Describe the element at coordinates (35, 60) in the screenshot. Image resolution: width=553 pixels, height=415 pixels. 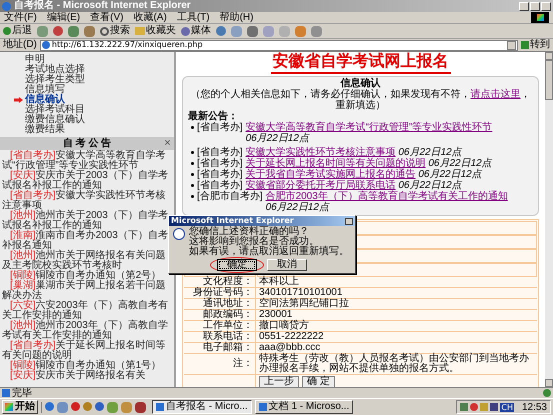
I see `step-link: 申明` at that location.